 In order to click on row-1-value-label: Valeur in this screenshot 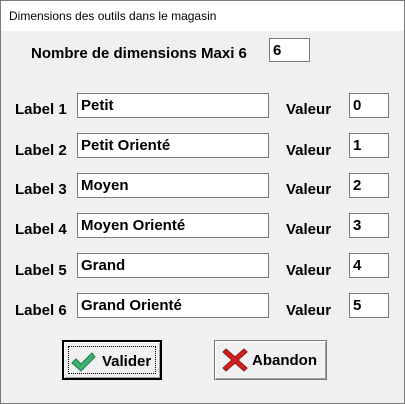, I will do `click(309, 109)`.